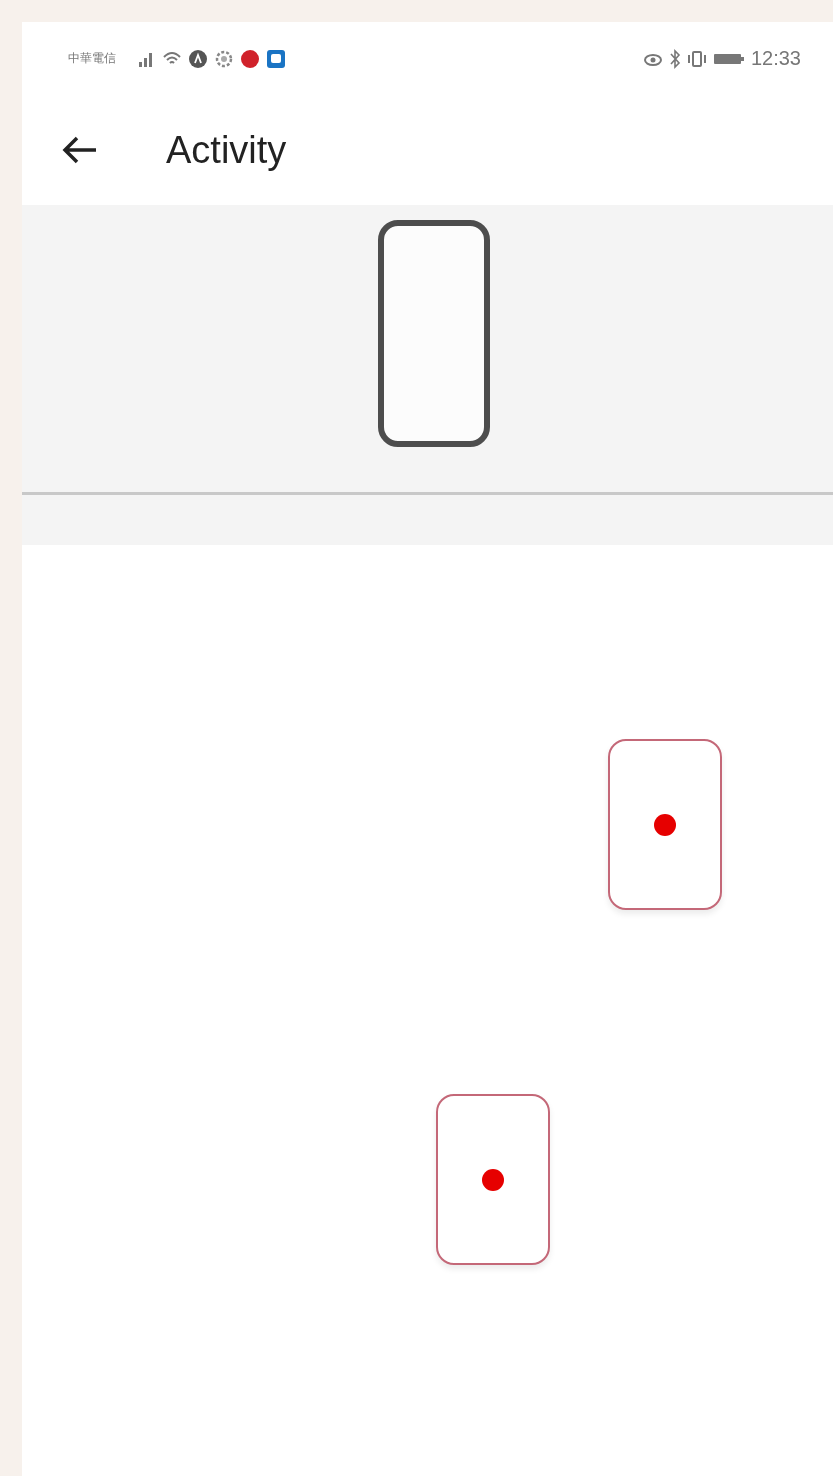 The width and height of the screenshot is (833, 1476). What do you see at coordinates (696, 58) in the screenshot?
I see `vibrate-icon` at bounding box center [696, 58].